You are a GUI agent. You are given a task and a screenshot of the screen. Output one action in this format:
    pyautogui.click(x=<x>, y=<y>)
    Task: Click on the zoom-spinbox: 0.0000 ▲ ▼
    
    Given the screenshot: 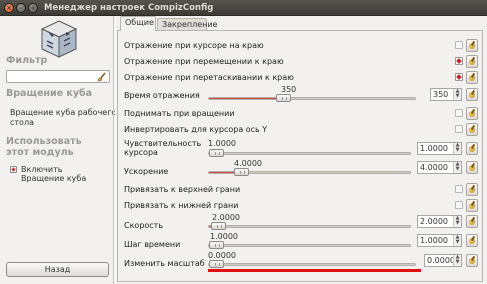 What is the action you would take?
    pyautogui.click(x=443, y=260)
    